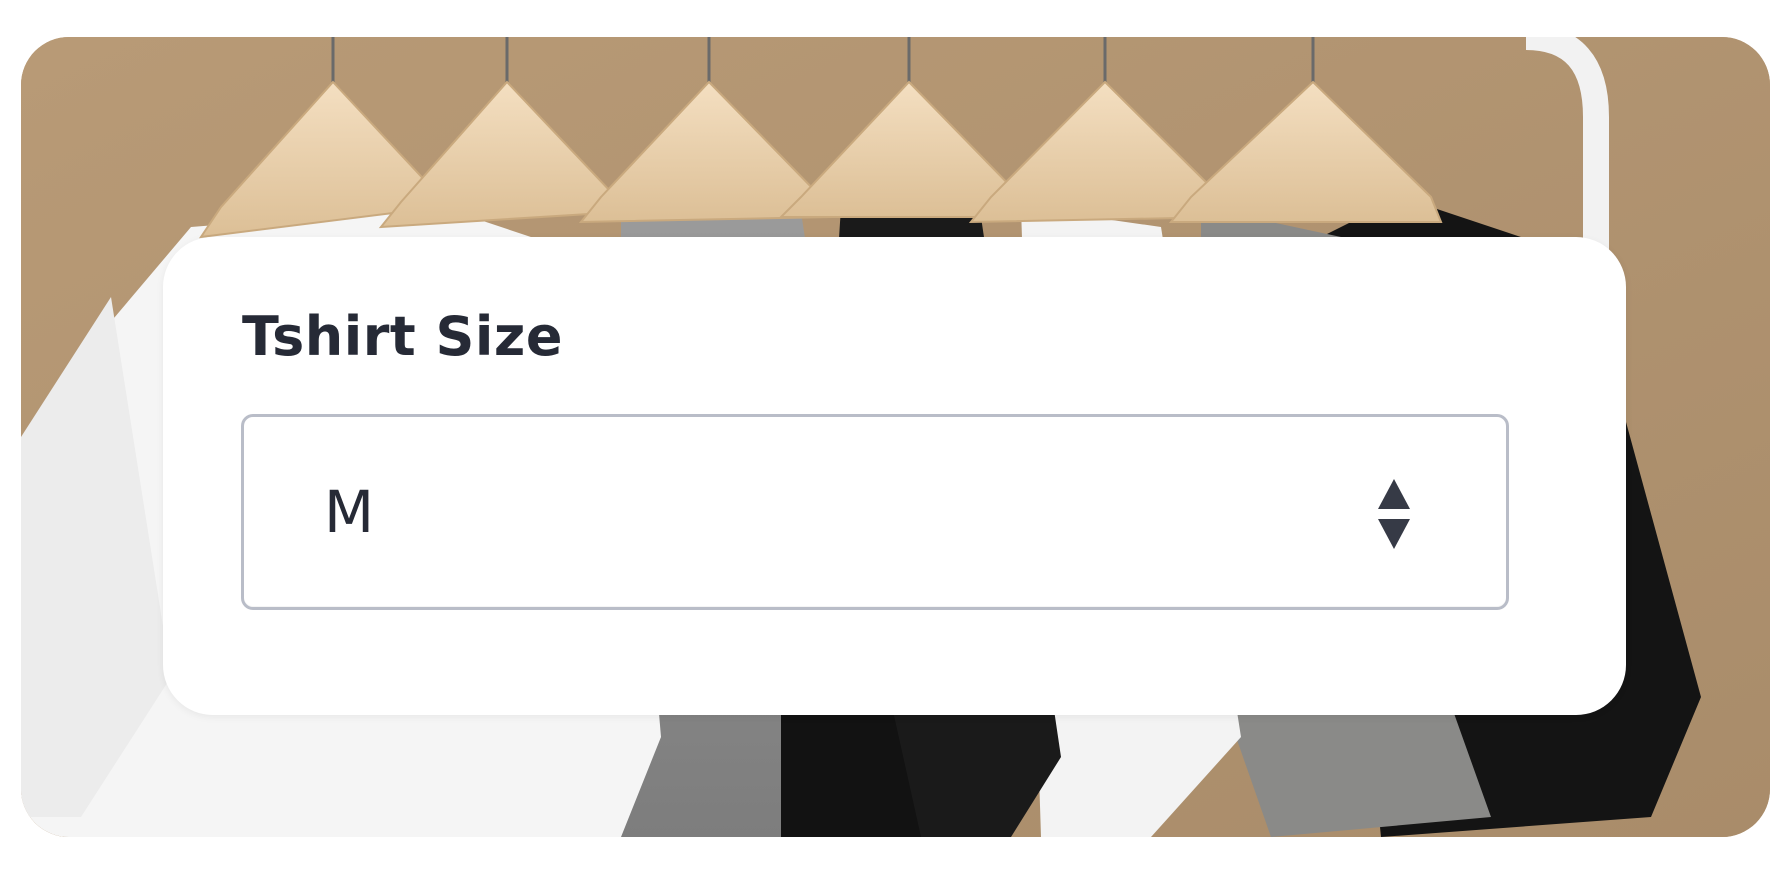  I want to click on up-down-arrows-icon, so click(1394, 514).